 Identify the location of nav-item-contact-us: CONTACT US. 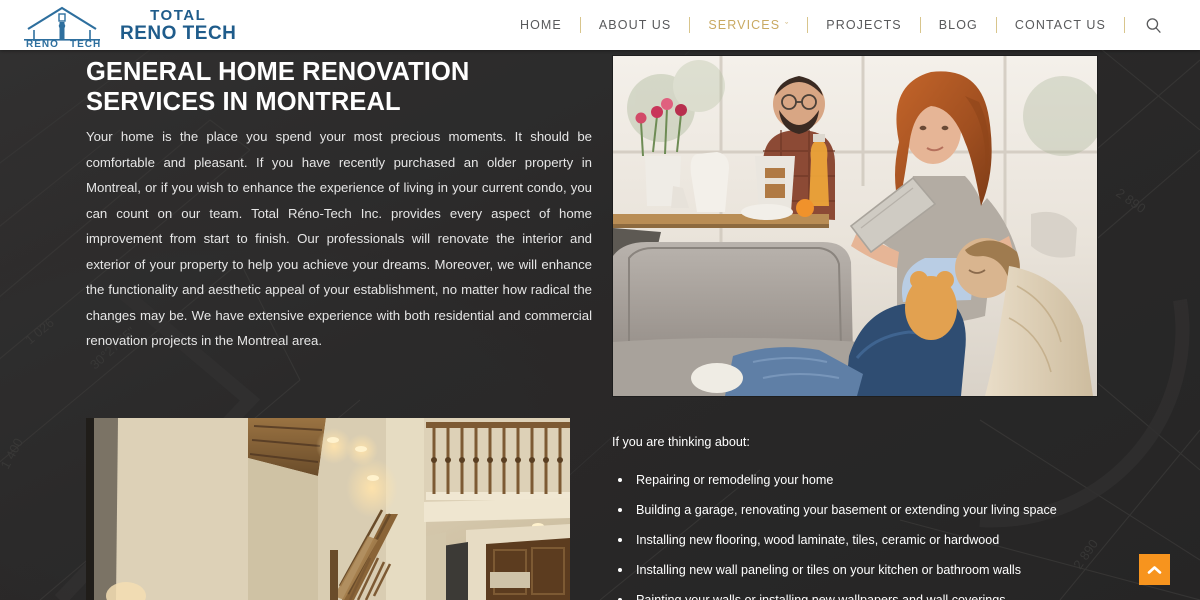
(1060, 25).